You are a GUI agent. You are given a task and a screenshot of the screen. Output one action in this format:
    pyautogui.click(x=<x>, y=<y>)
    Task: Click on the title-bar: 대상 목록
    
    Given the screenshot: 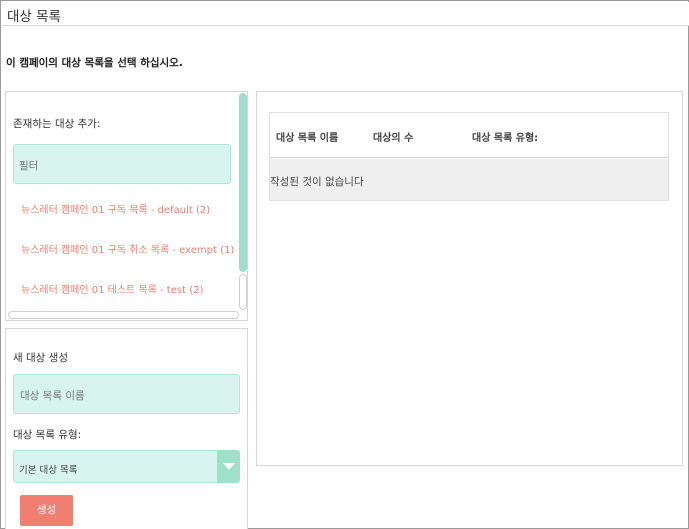 What is the action you would take?
    pyautogui.click(x=345, y=14)
    